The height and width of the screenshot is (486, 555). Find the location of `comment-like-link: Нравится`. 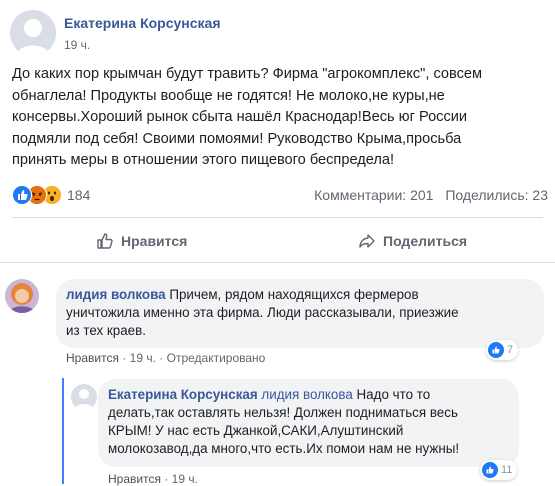

comment-like-link: Нравится is located at coordinates (92, 358).